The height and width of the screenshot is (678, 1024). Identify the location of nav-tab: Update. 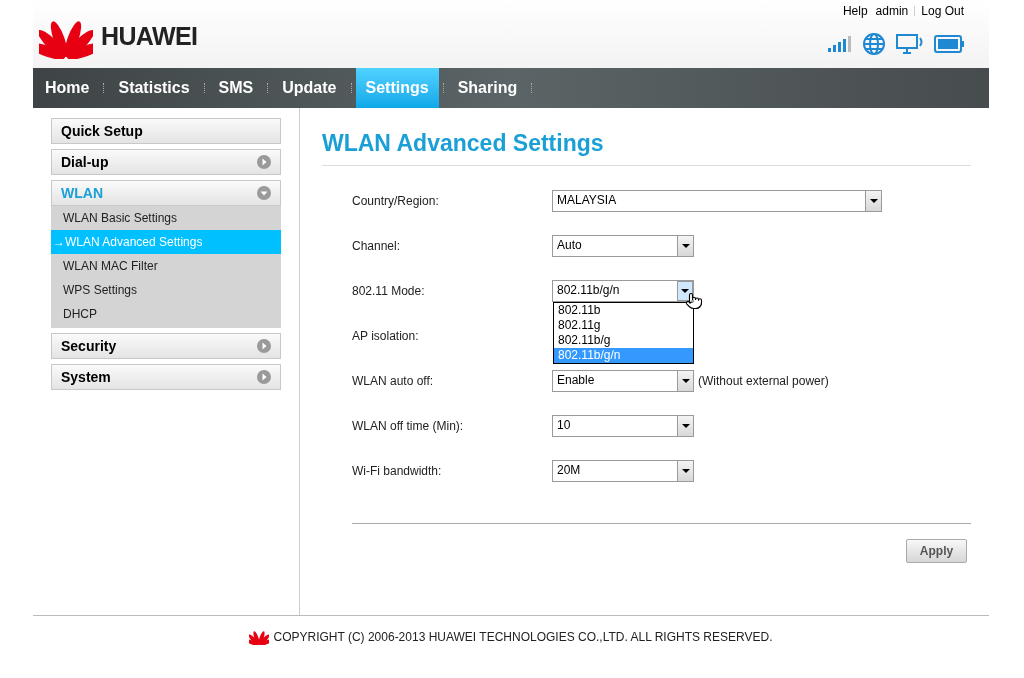
(309, 88).